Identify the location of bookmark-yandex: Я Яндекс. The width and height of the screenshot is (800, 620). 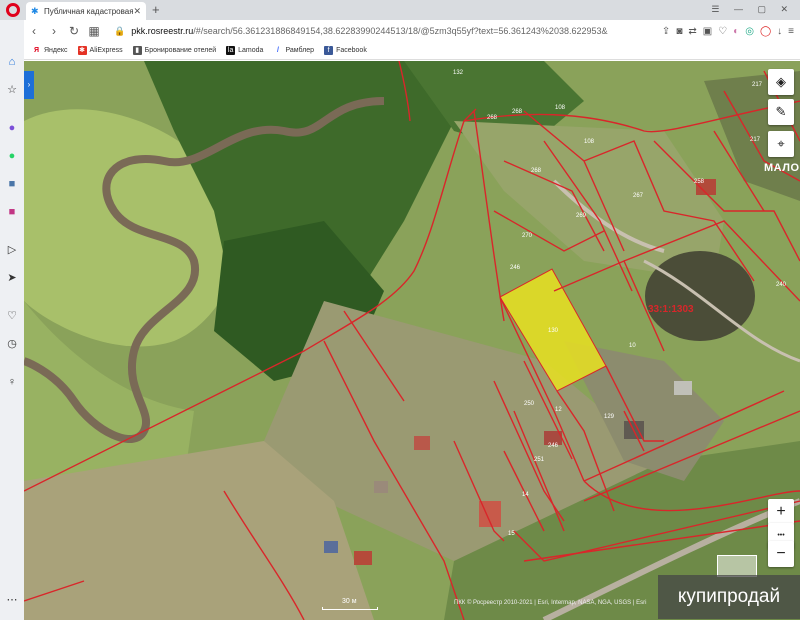
(50, 50).